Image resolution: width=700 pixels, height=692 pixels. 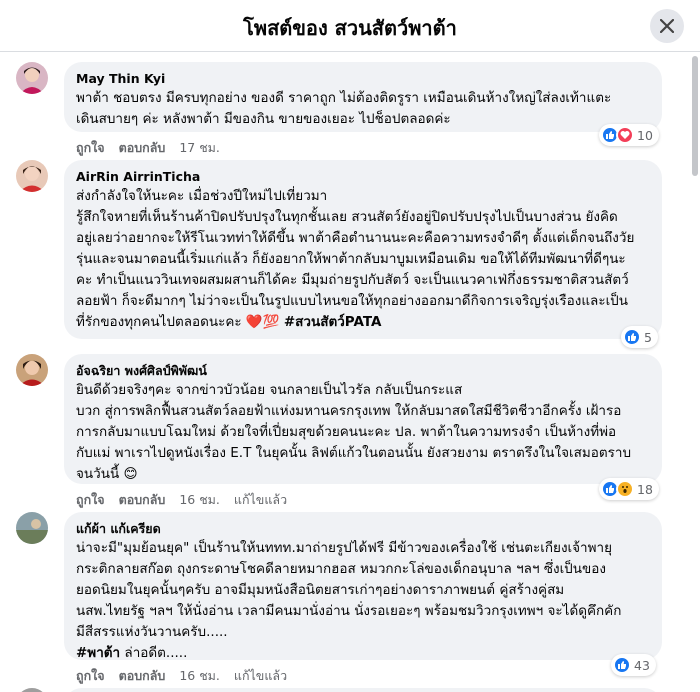 I want to click on comment-author: May Thin Kyi, so click(x=363, y=79).